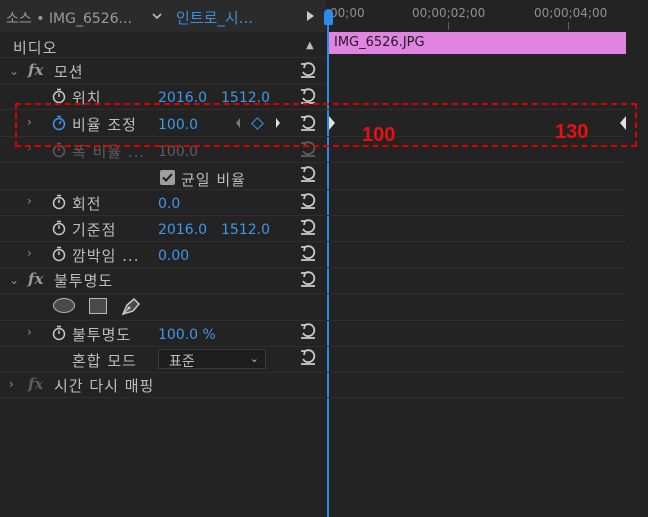  Describe the element at coordinates (35, 48) in the screenshot. I see `section-title-video: 비디오` at that location.